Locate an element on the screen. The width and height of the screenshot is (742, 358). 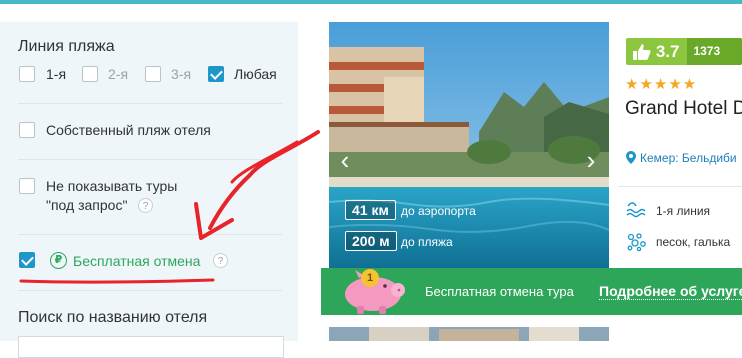
hide-on-request-label-line2: "под запрос" is located at coordinates (87, 205).